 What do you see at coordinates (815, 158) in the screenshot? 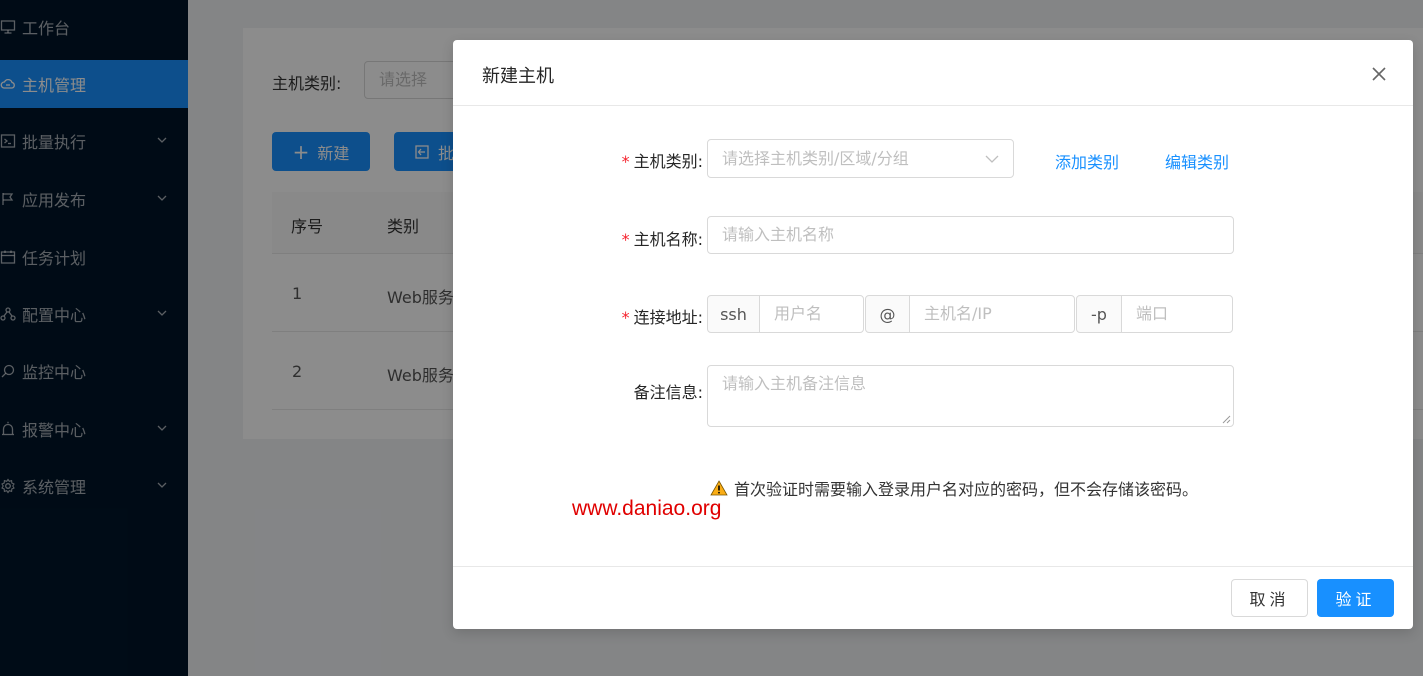
I see `category-select-placeholder: 请选择主机类别/区域/分组` at bounding box center [815, 158].